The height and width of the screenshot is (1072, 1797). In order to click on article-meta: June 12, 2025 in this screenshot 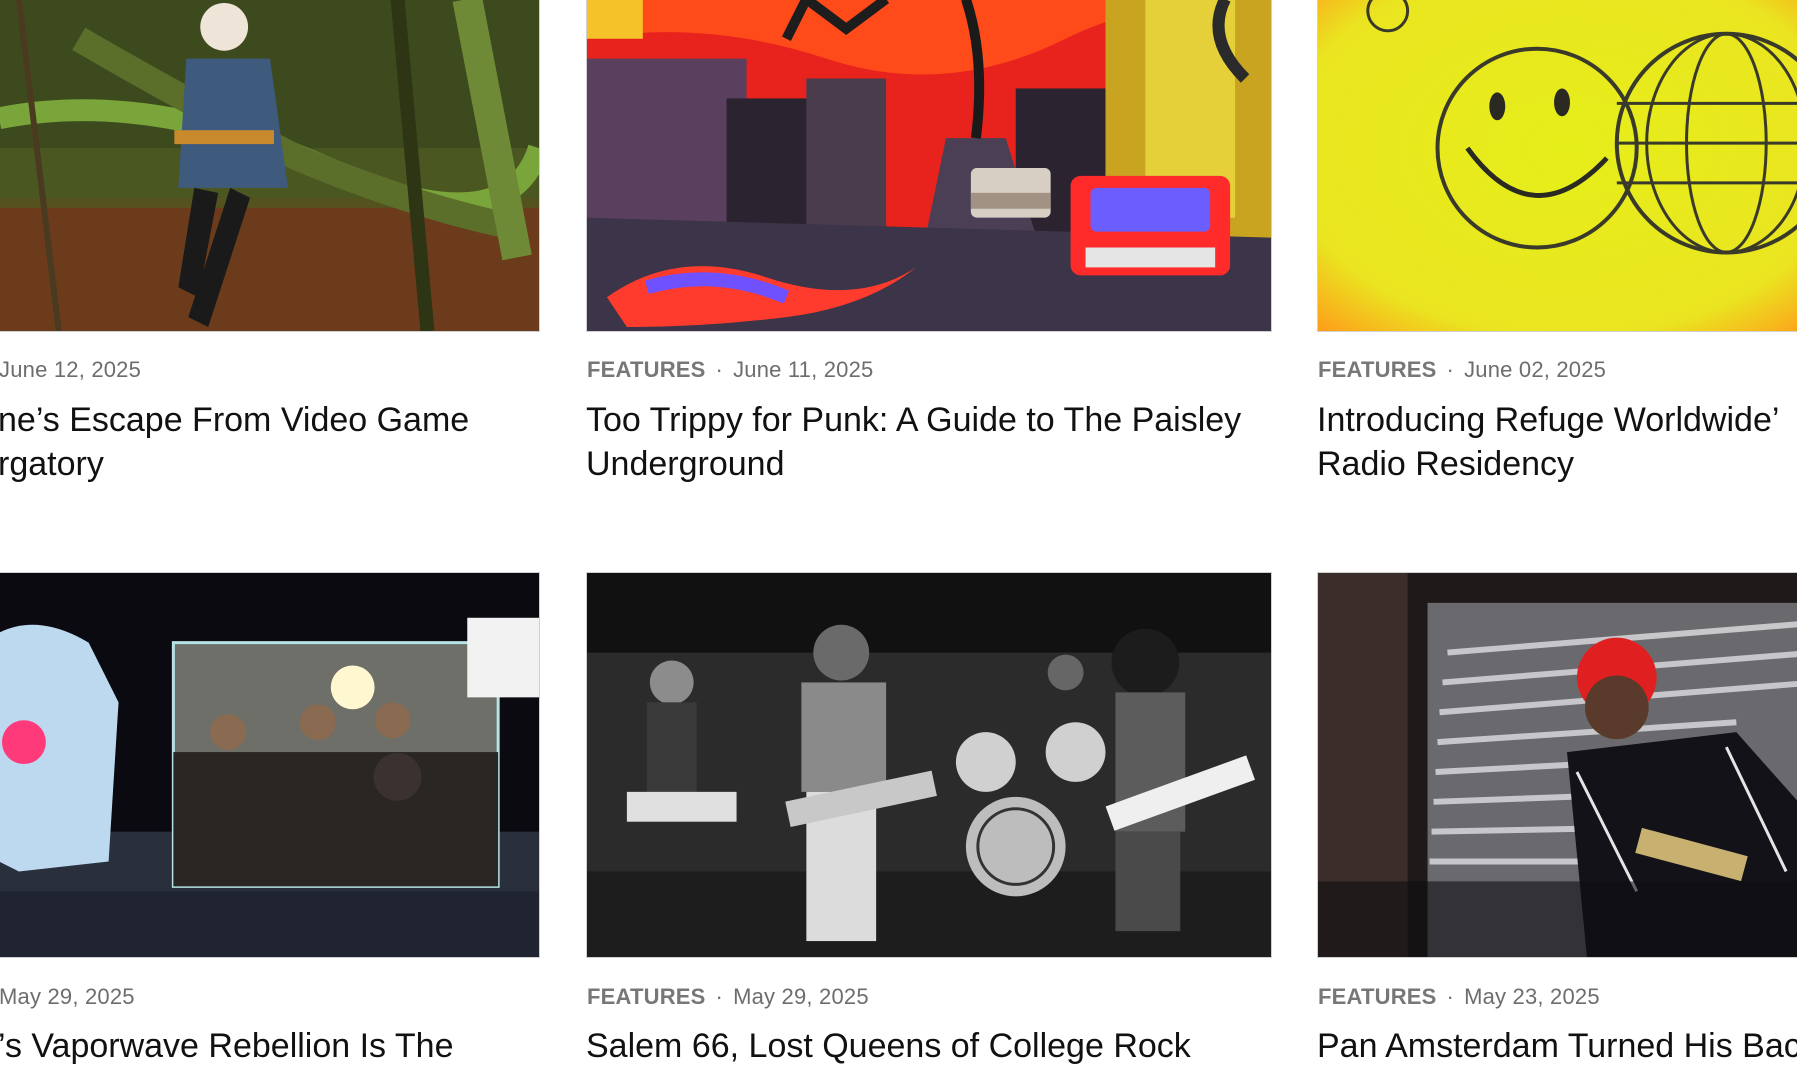, I will do `click(70, 370)`.